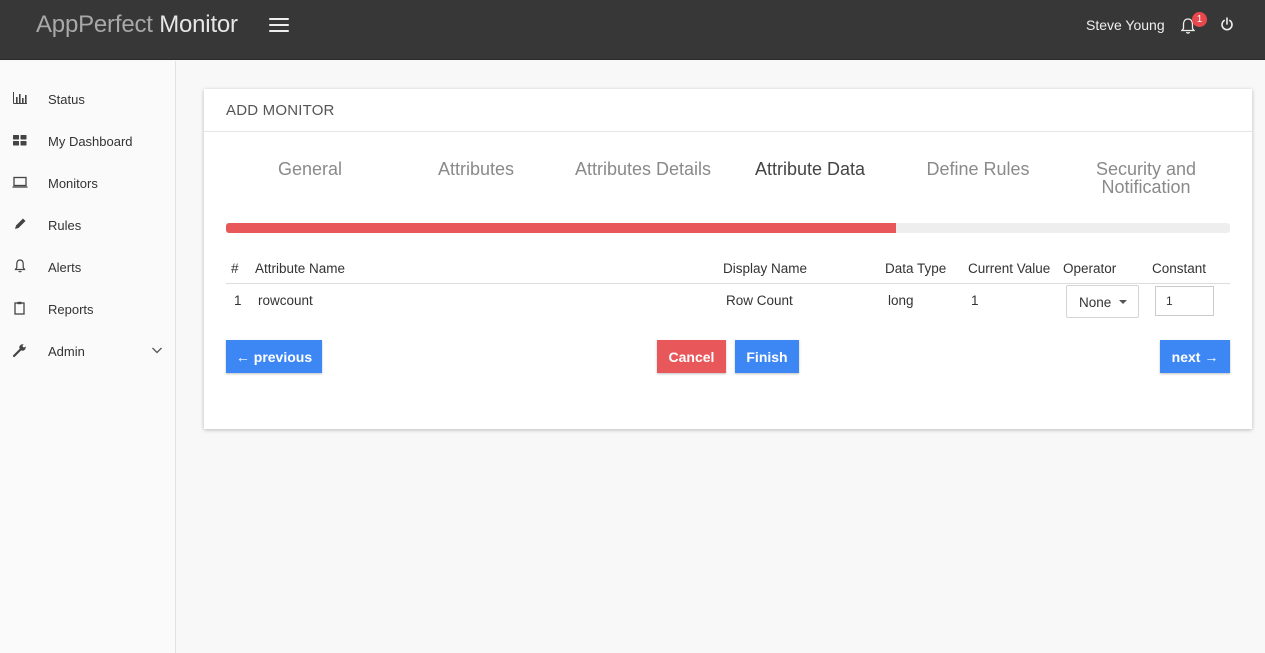  What do you see at coordinates (94, 24) in the screenshot?
I see `brand-name-light: AppPerfect` at bounding box center [94, 24].